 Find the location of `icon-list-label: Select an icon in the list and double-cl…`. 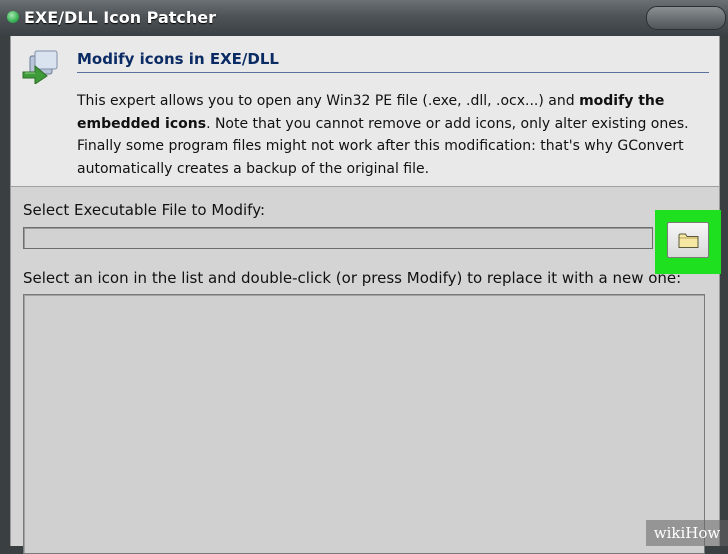

icon-list-label: Select an icon in the list and double-cl… is located at coordinates (352, 278).